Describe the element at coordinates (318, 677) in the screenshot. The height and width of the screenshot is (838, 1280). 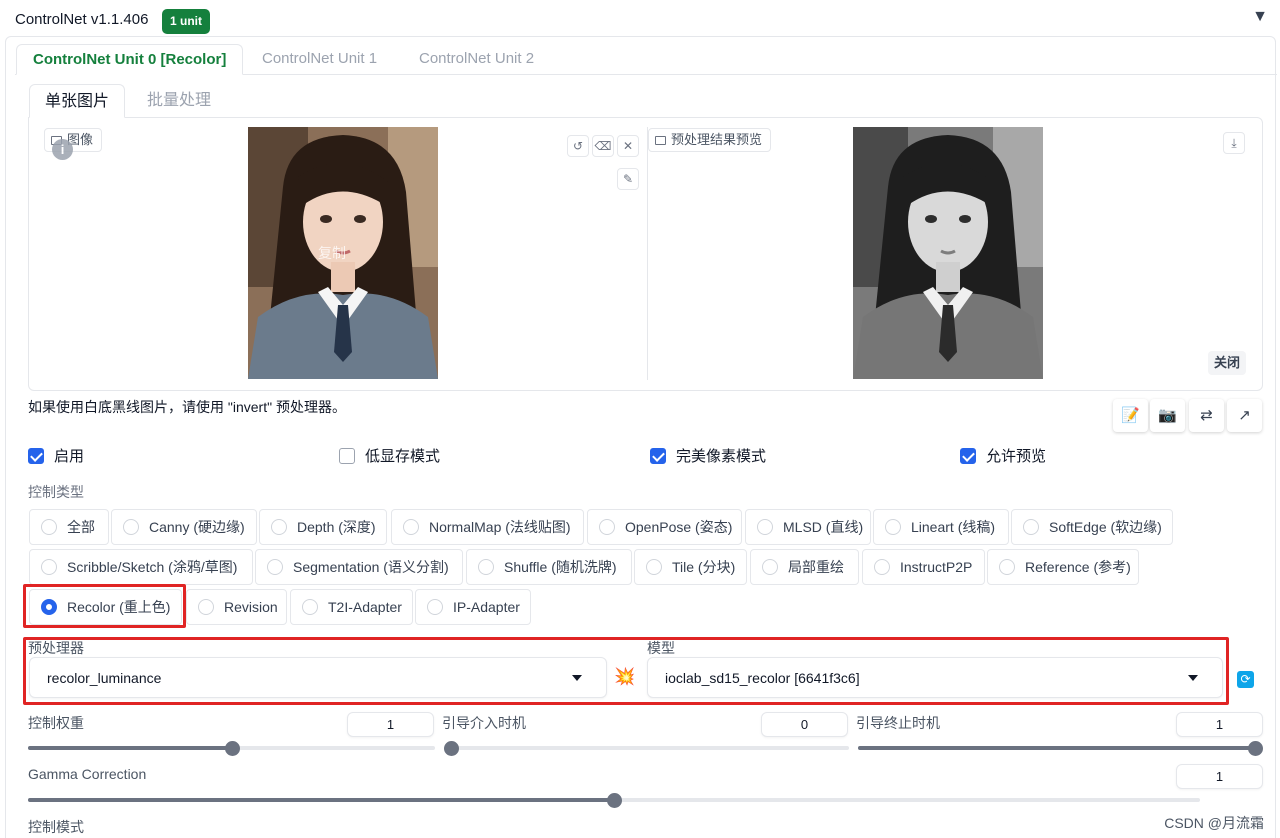
I see `preprocessor-select: recolor_luminance` at that location.